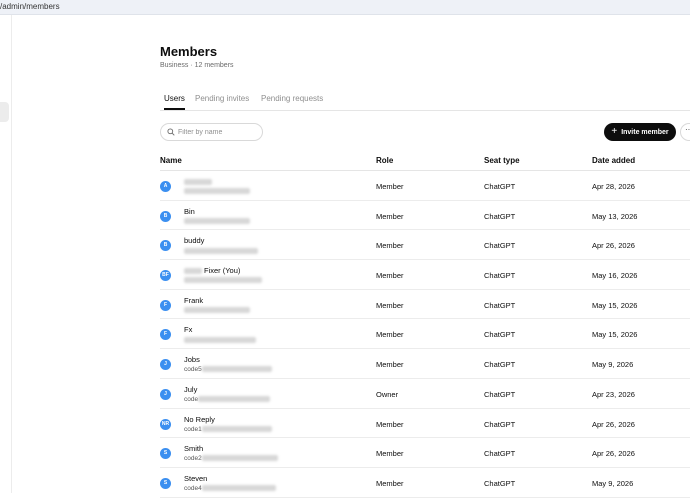  Describe the element at coordinates (502, 160) in the screenshot. I see `column-header-seat-type: Seat type` at that location.